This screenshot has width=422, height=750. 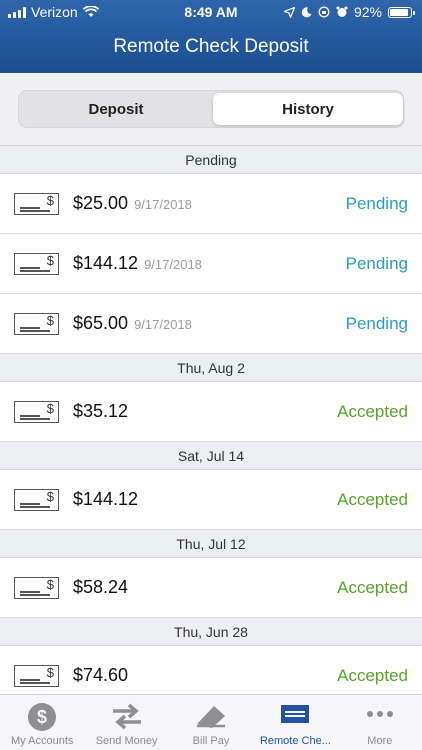 What do you see at coordinates (42, 741) in the screenshot?
I see `tab-label: My Accounts` at bounding box center [42, 741].